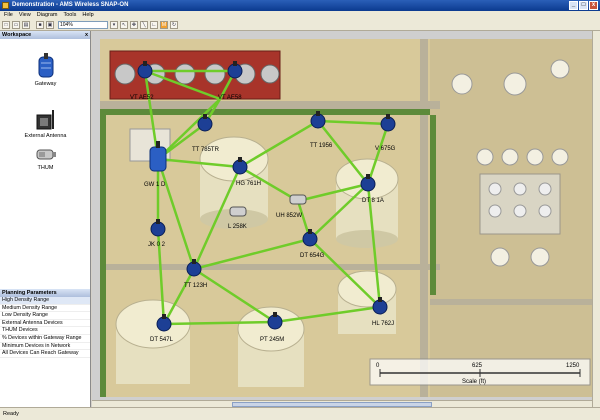 Image resolution: width=600 pixels, height=420 pixels. Describe the element at coordinates (206, 150) in the screenshot. I see `device-label: TT 785TR` at that location.